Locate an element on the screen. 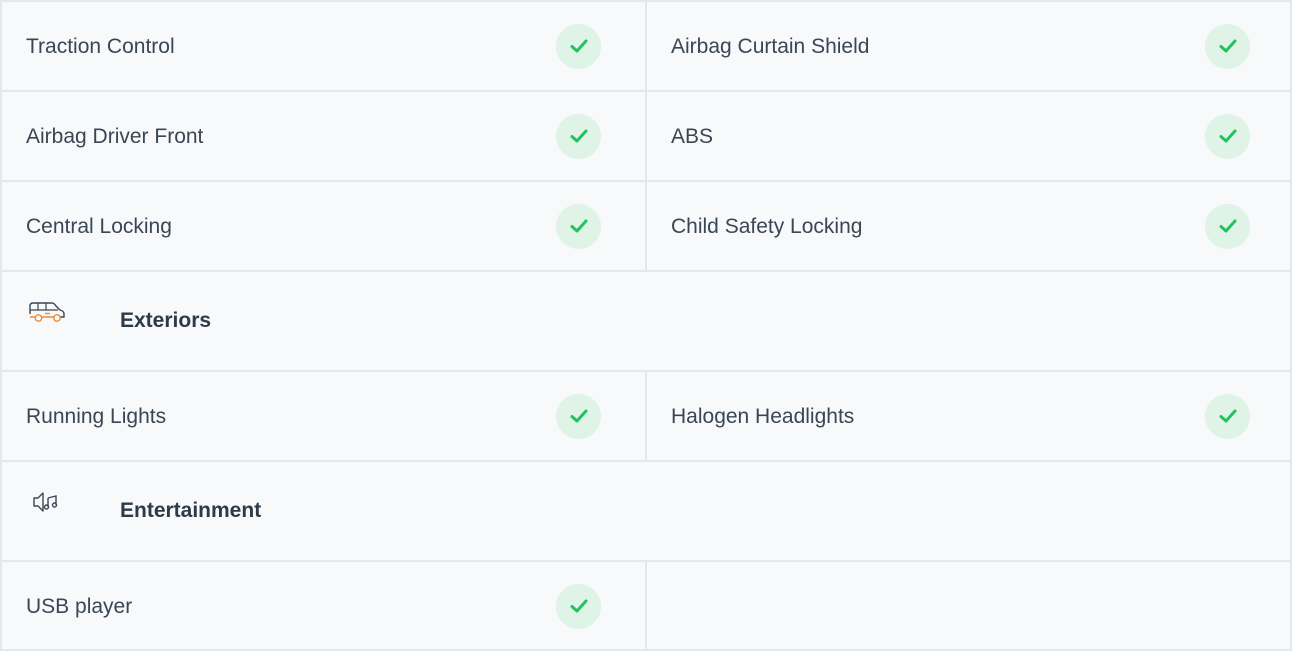 This screenshot has width=1292, height=651. feature-row: Airbag Driver Front ABS is located at coordinates (646, 137).